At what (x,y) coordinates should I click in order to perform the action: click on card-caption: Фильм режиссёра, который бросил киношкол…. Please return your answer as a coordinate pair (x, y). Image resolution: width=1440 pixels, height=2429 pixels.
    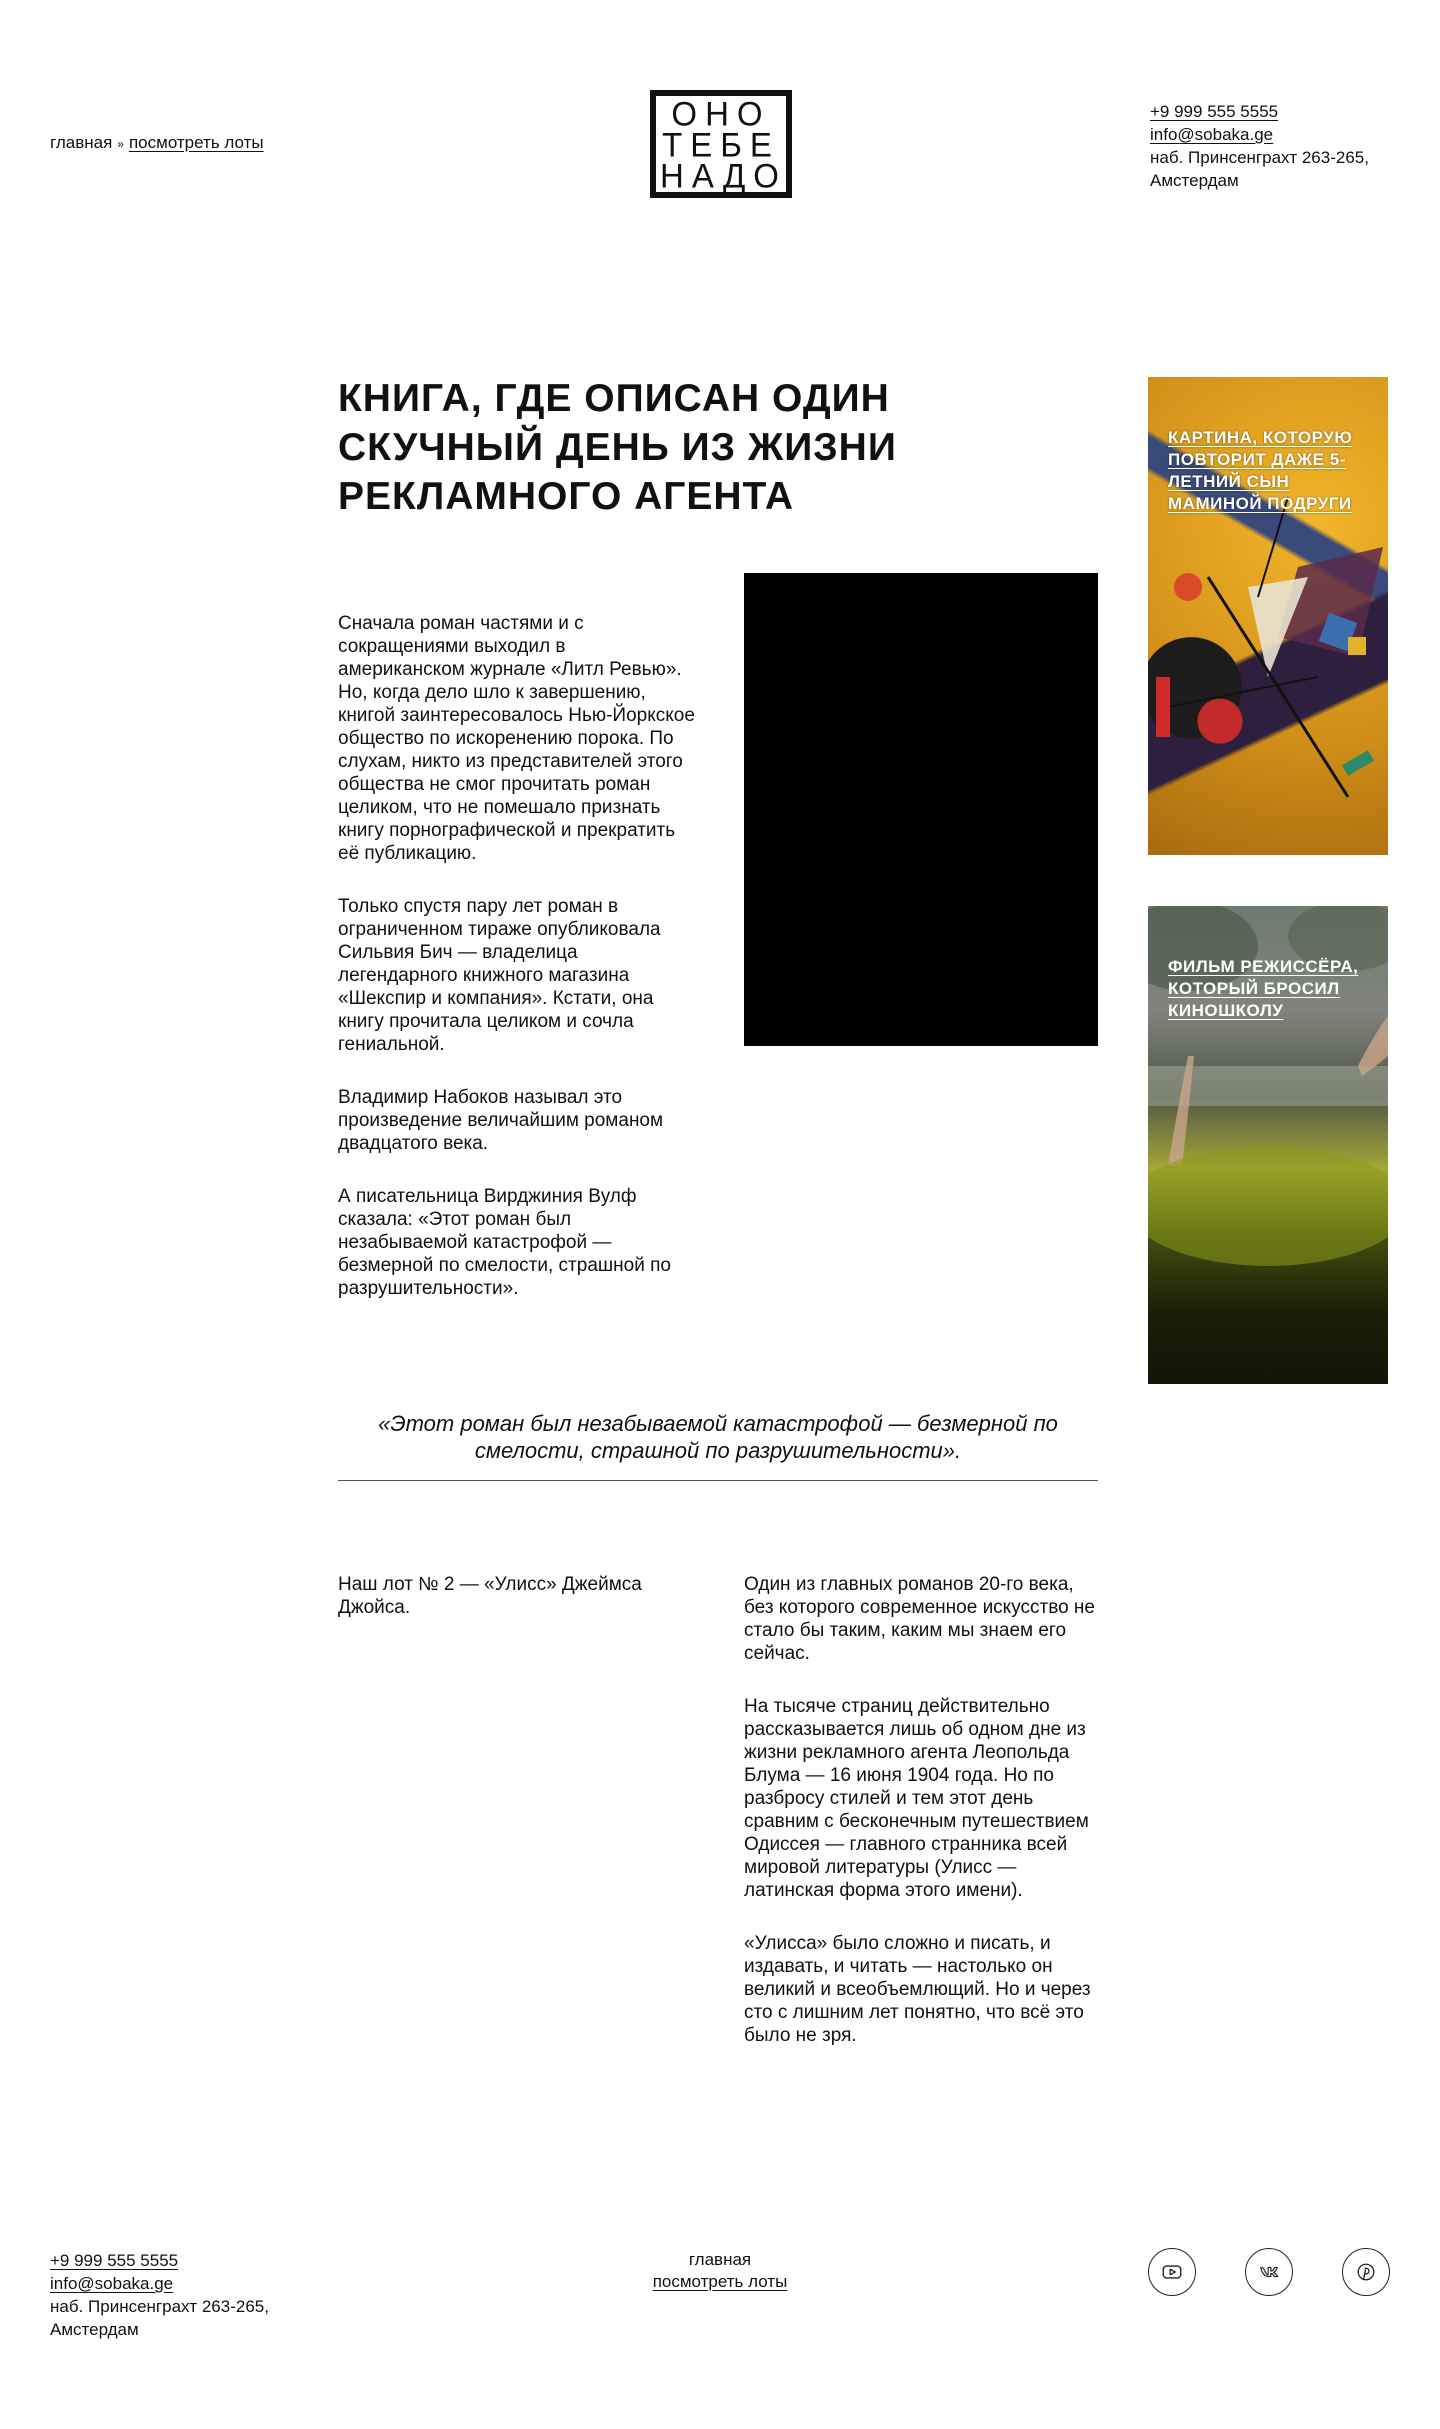
    Looking at the image, I should click on (1273, 989).